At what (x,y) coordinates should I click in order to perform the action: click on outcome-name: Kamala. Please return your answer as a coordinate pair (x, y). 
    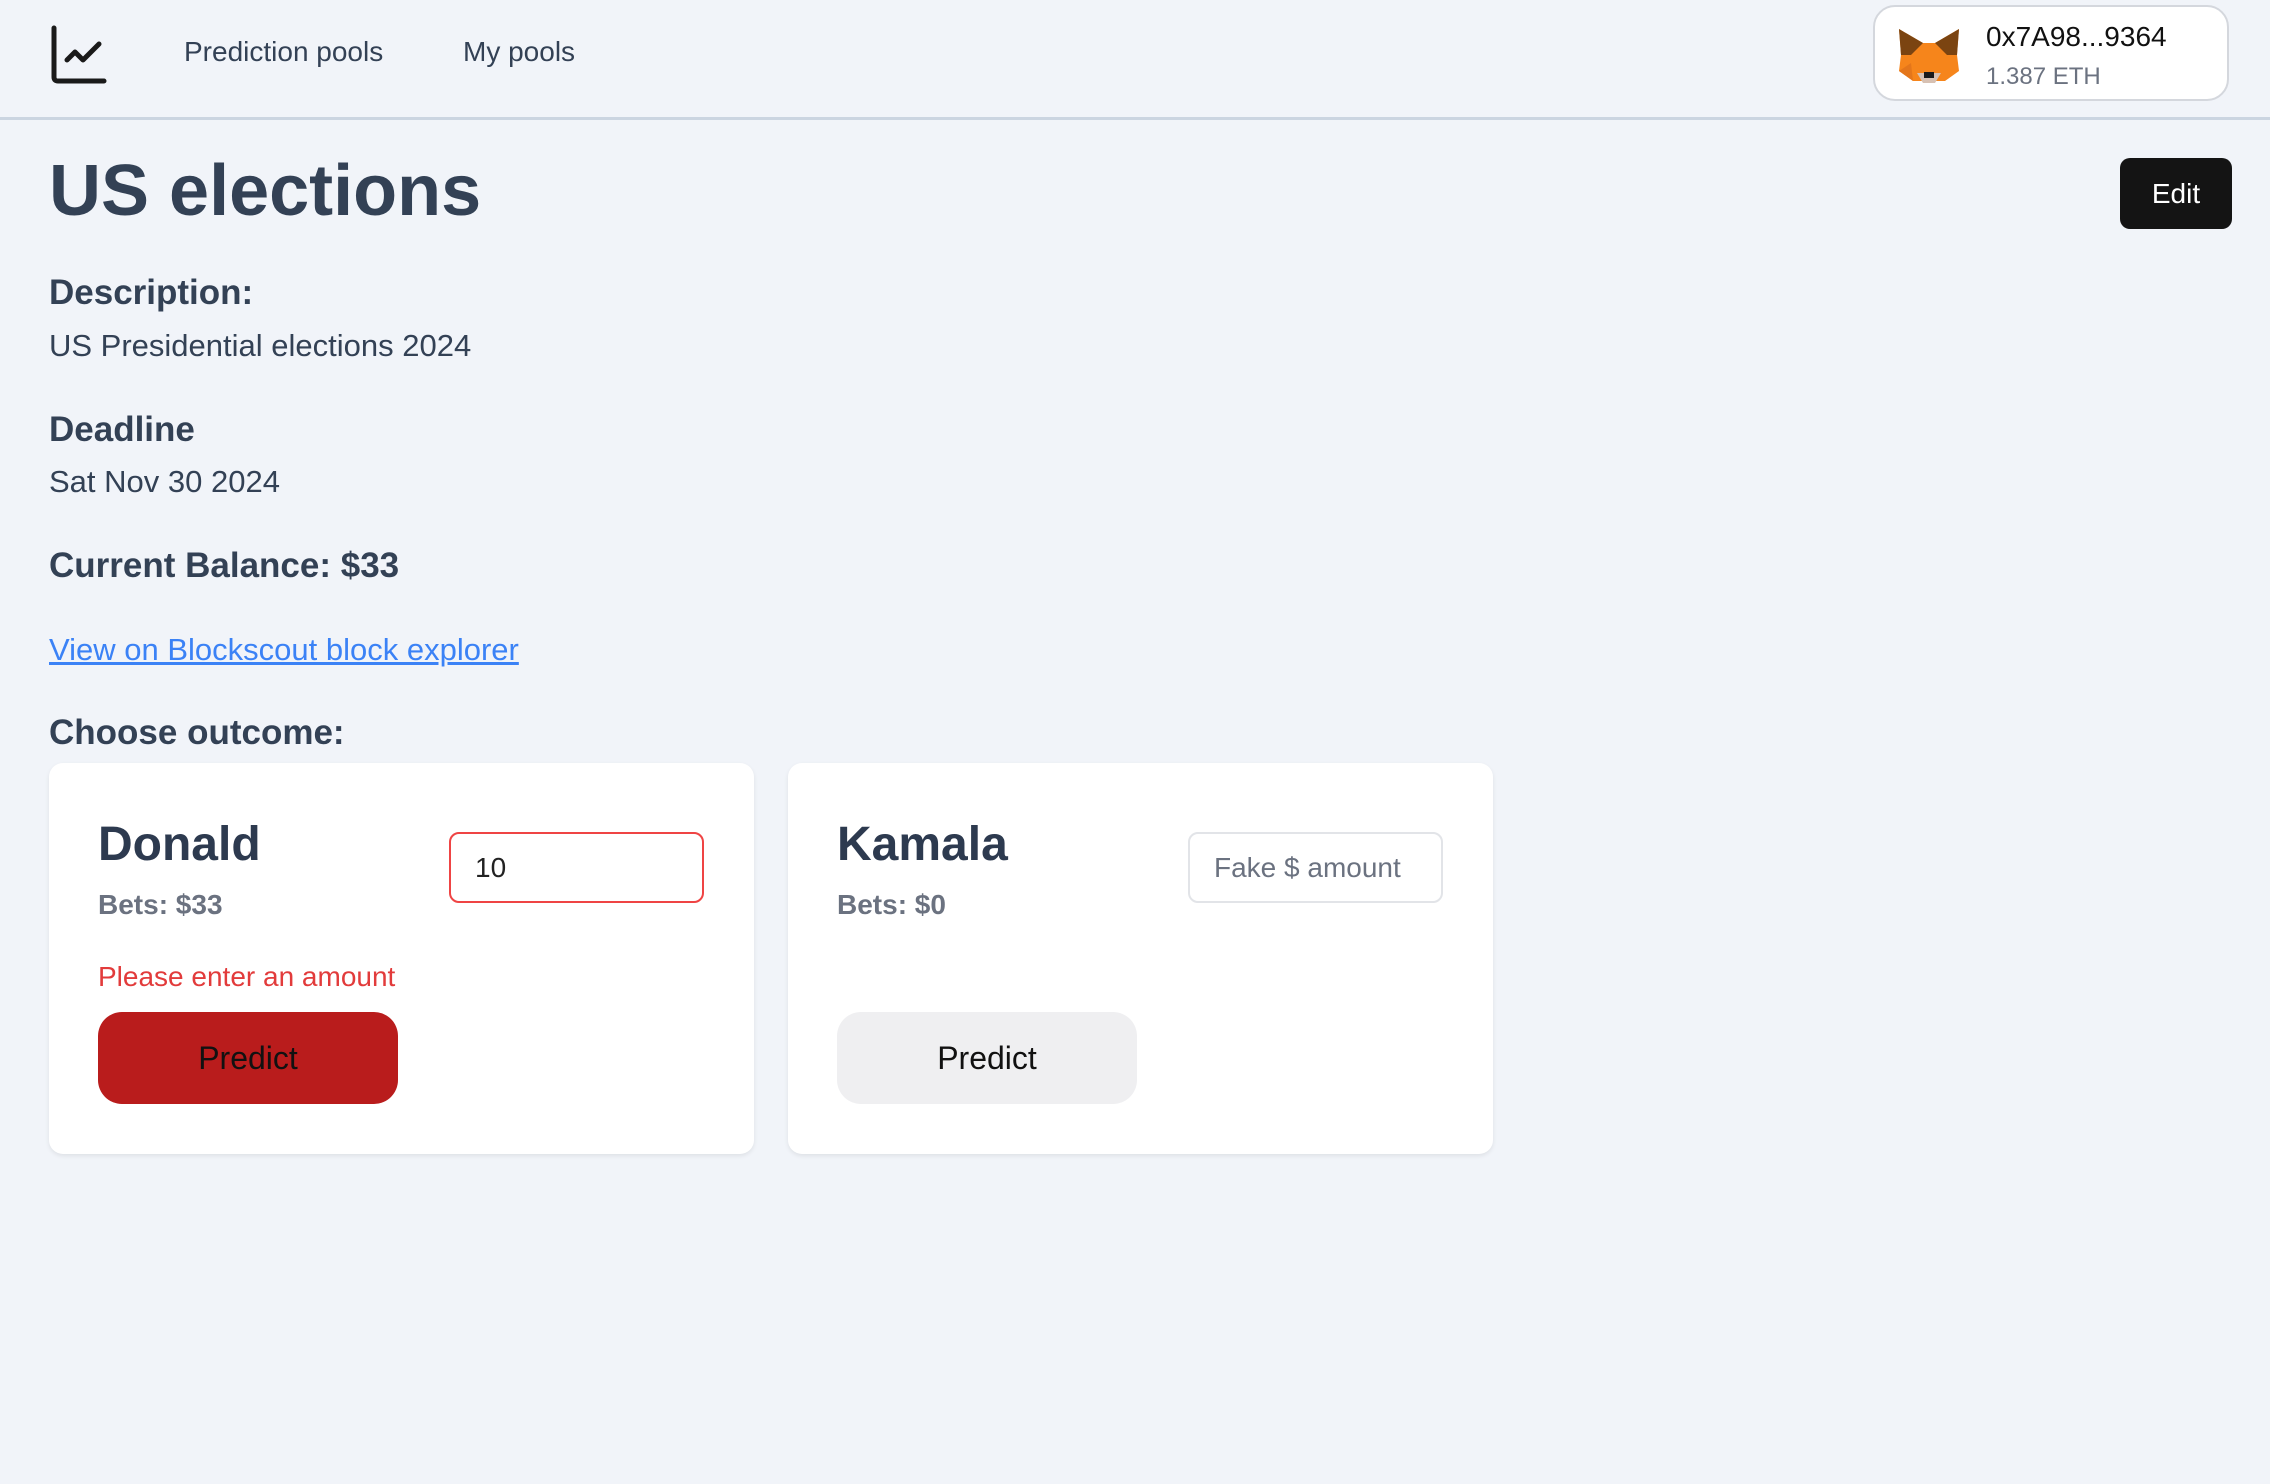
    Looking at the image, I should click on (922, 844).